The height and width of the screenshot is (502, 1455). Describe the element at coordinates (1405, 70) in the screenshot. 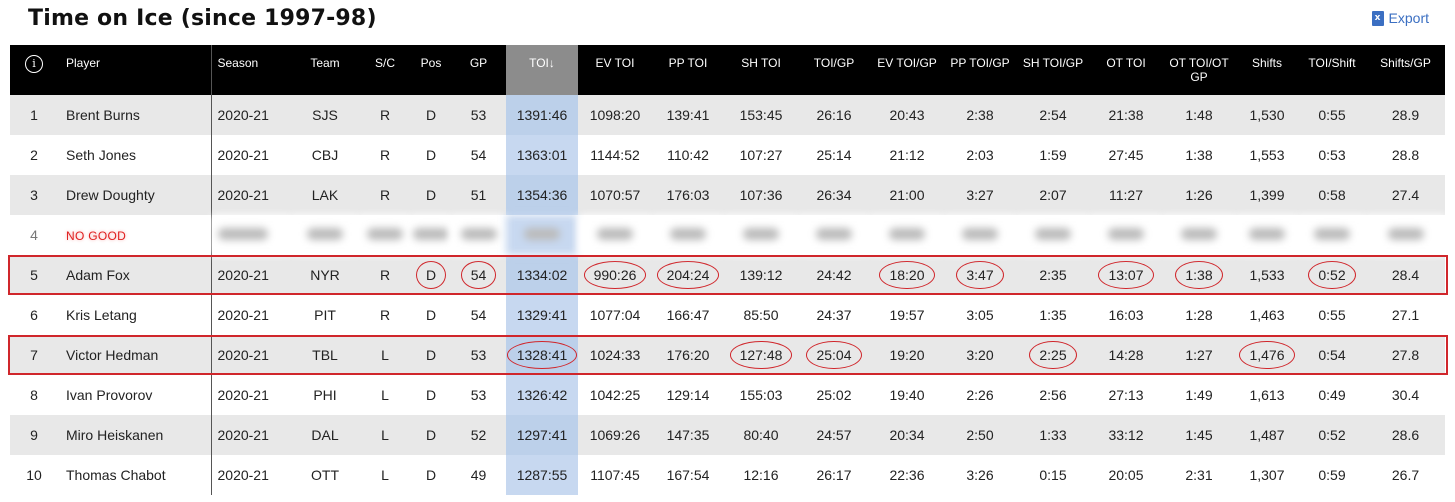

I see `column-header-shifts-gp: Shifts/GP` at that location.